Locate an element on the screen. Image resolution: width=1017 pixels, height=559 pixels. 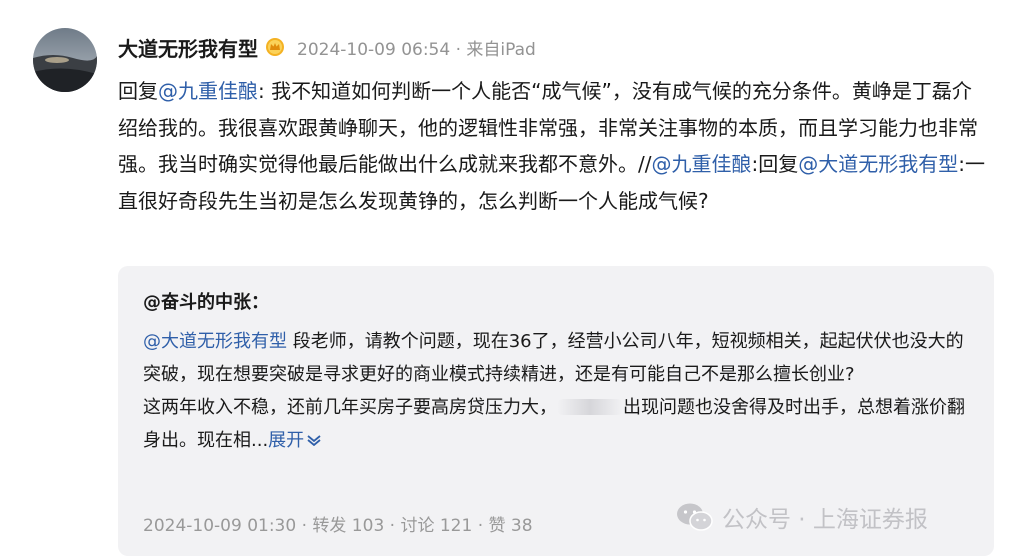
avatar-photo is located at coordinates (65, 60).